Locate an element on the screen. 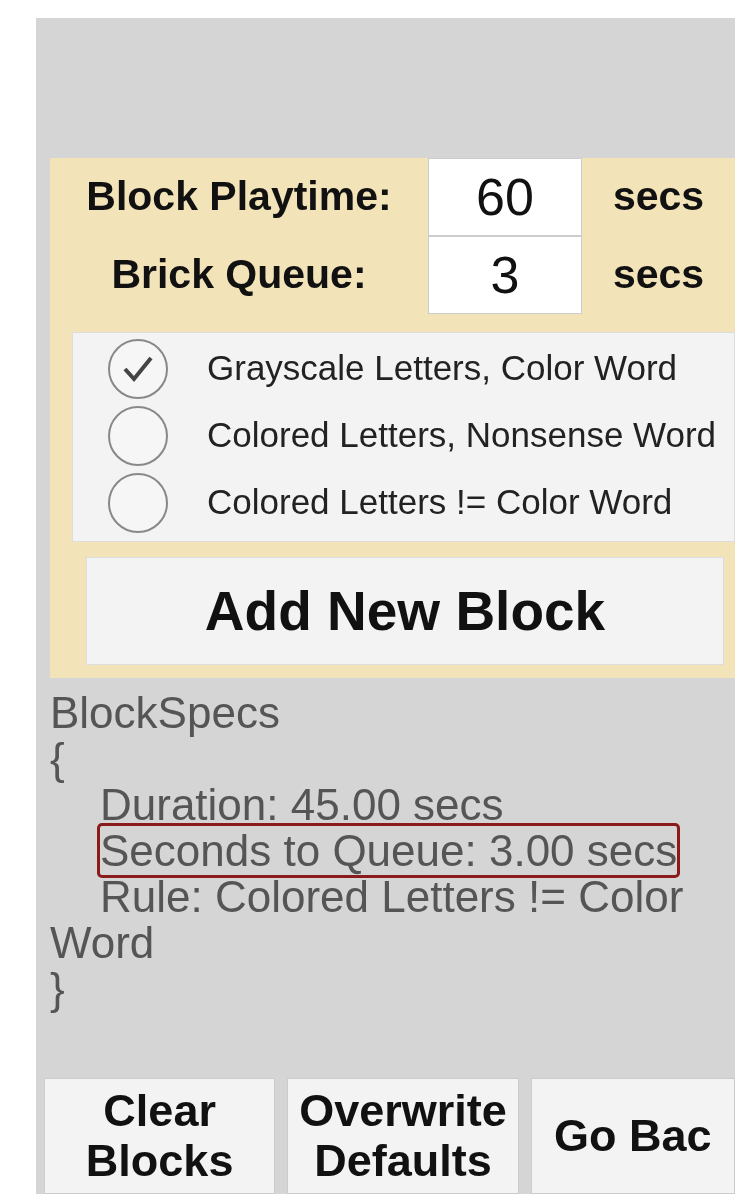 The image size is (735, 1194). number-field: 60 is located at coordinates (505, 197).